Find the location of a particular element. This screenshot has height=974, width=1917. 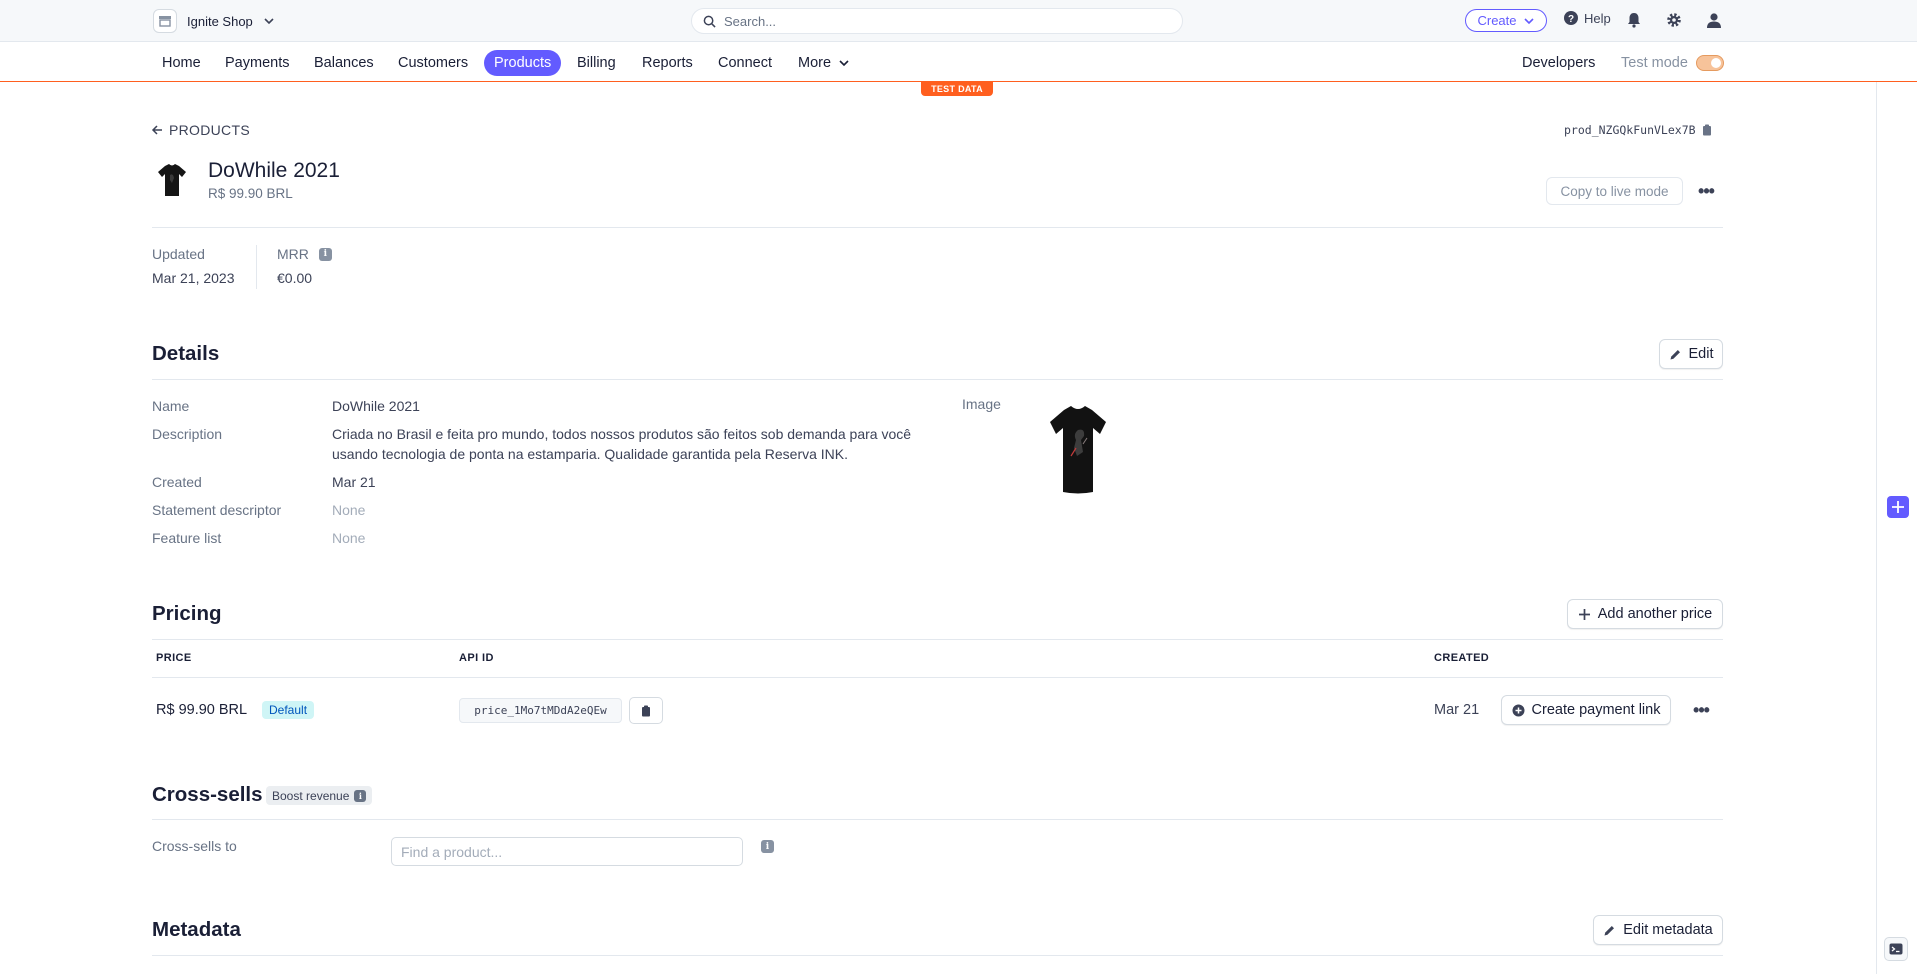

statement-descriptor-value: None is located at coordinates (349, 510).